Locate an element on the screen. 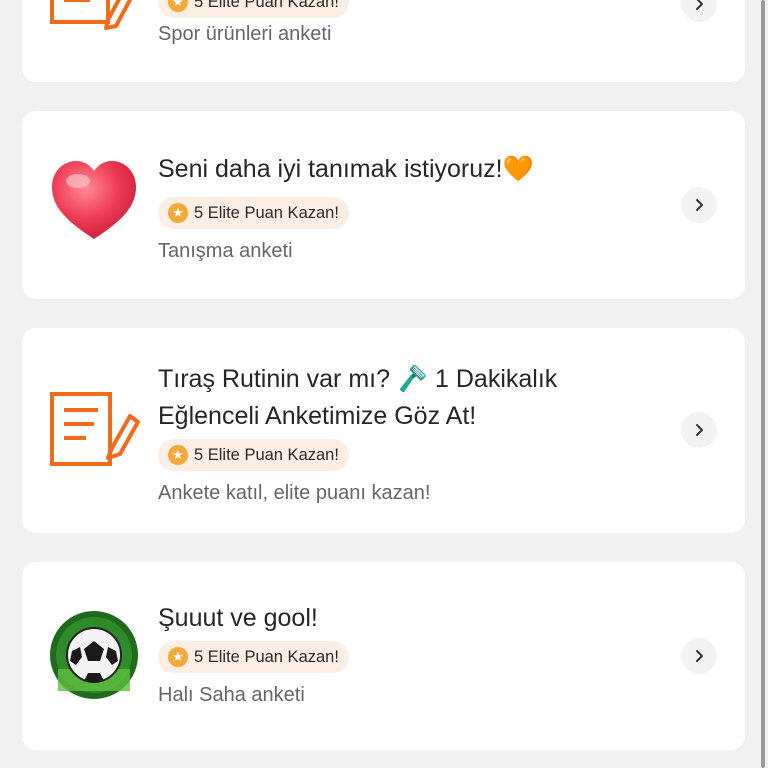 The image size is (768, 768). card-subtitle: Spor ürünleri anketi is located at coordinates (245, 34).